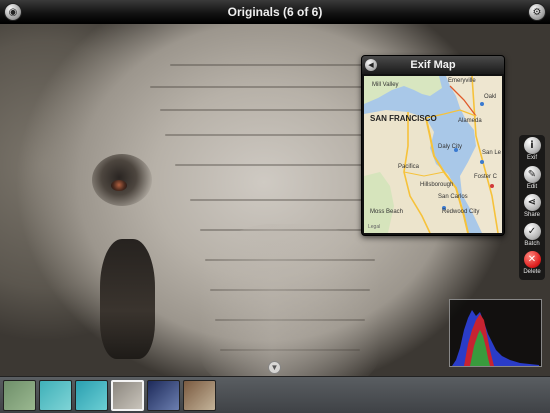  Describe the element at coordinates (13, 12) in the screenshot. I see `camera-icon: ◉` at that location.